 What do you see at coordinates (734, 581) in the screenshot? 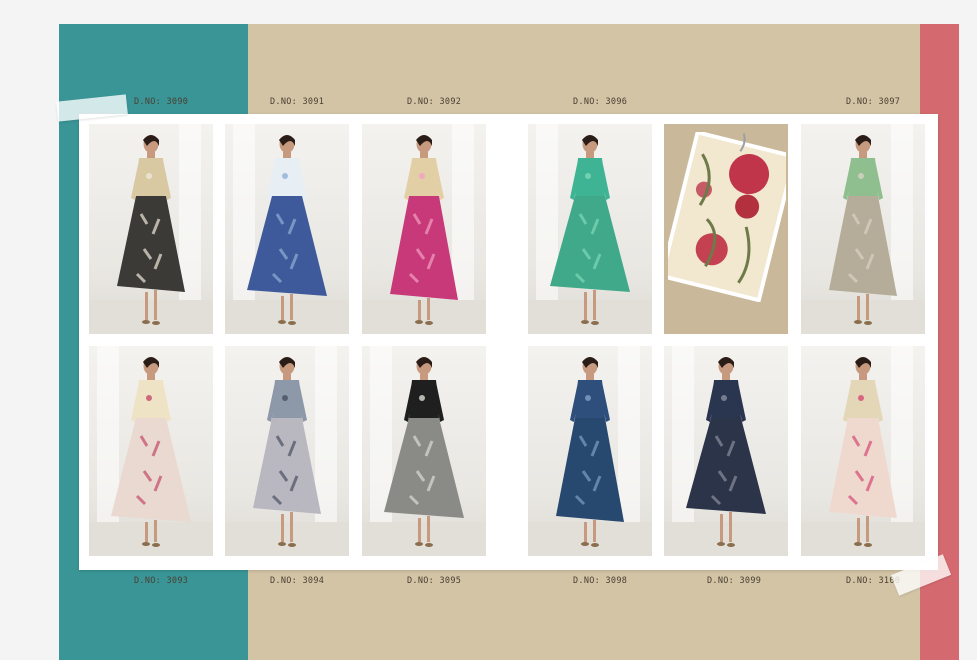
I see `design-number-label: D.NO: 3099` at bounding box center [734, 581].